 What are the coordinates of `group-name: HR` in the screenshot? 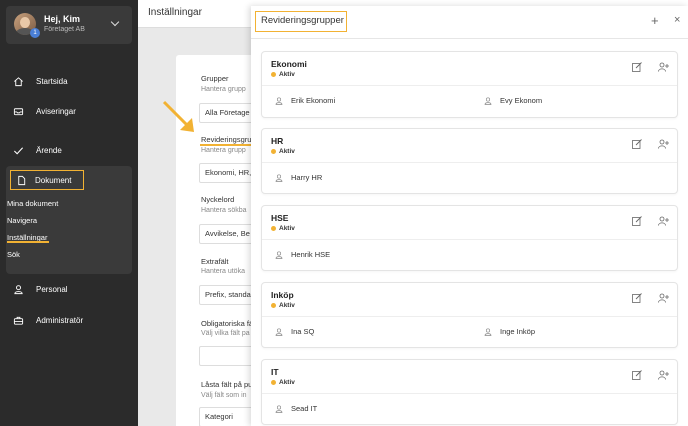 It's located at (277, 141).